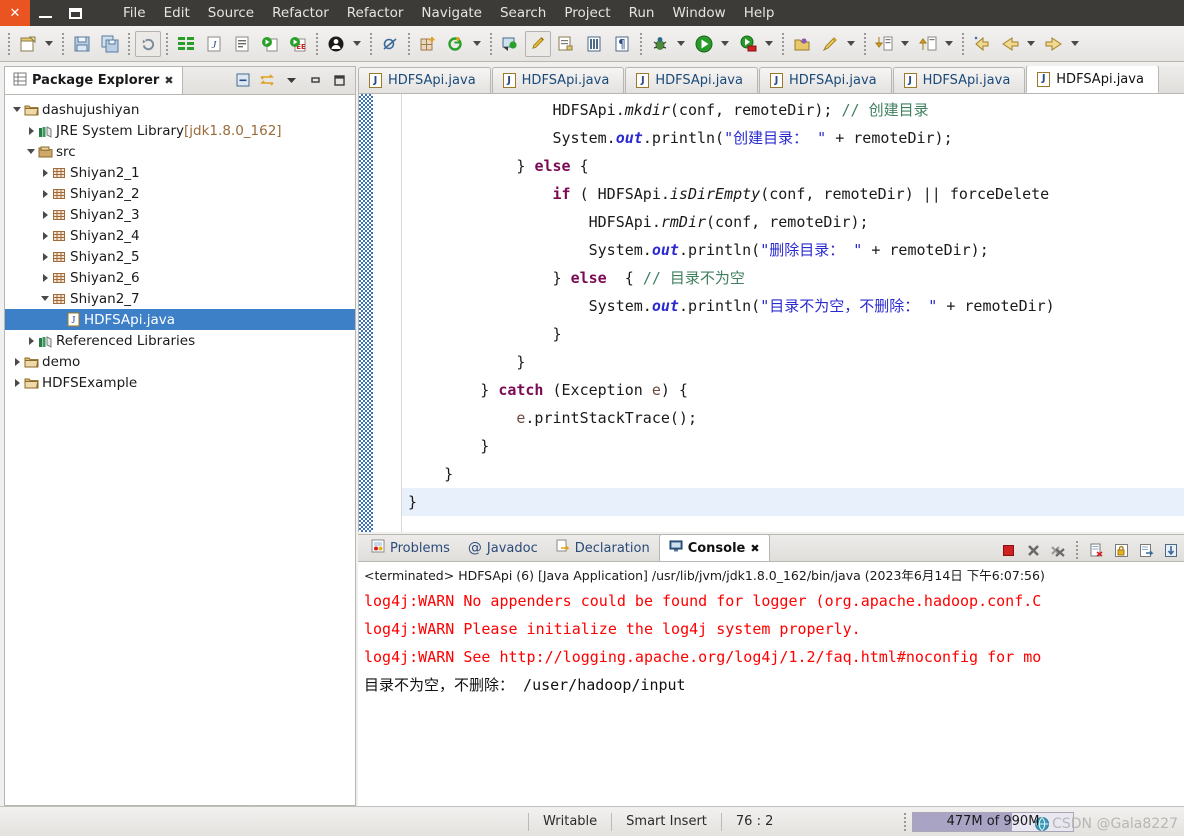 This screenshot has height=836, width=1184. What do you see at coordinates (231, 13) in the screenshot?
I see `menu-source: Source` at bounding box center [231, 13].